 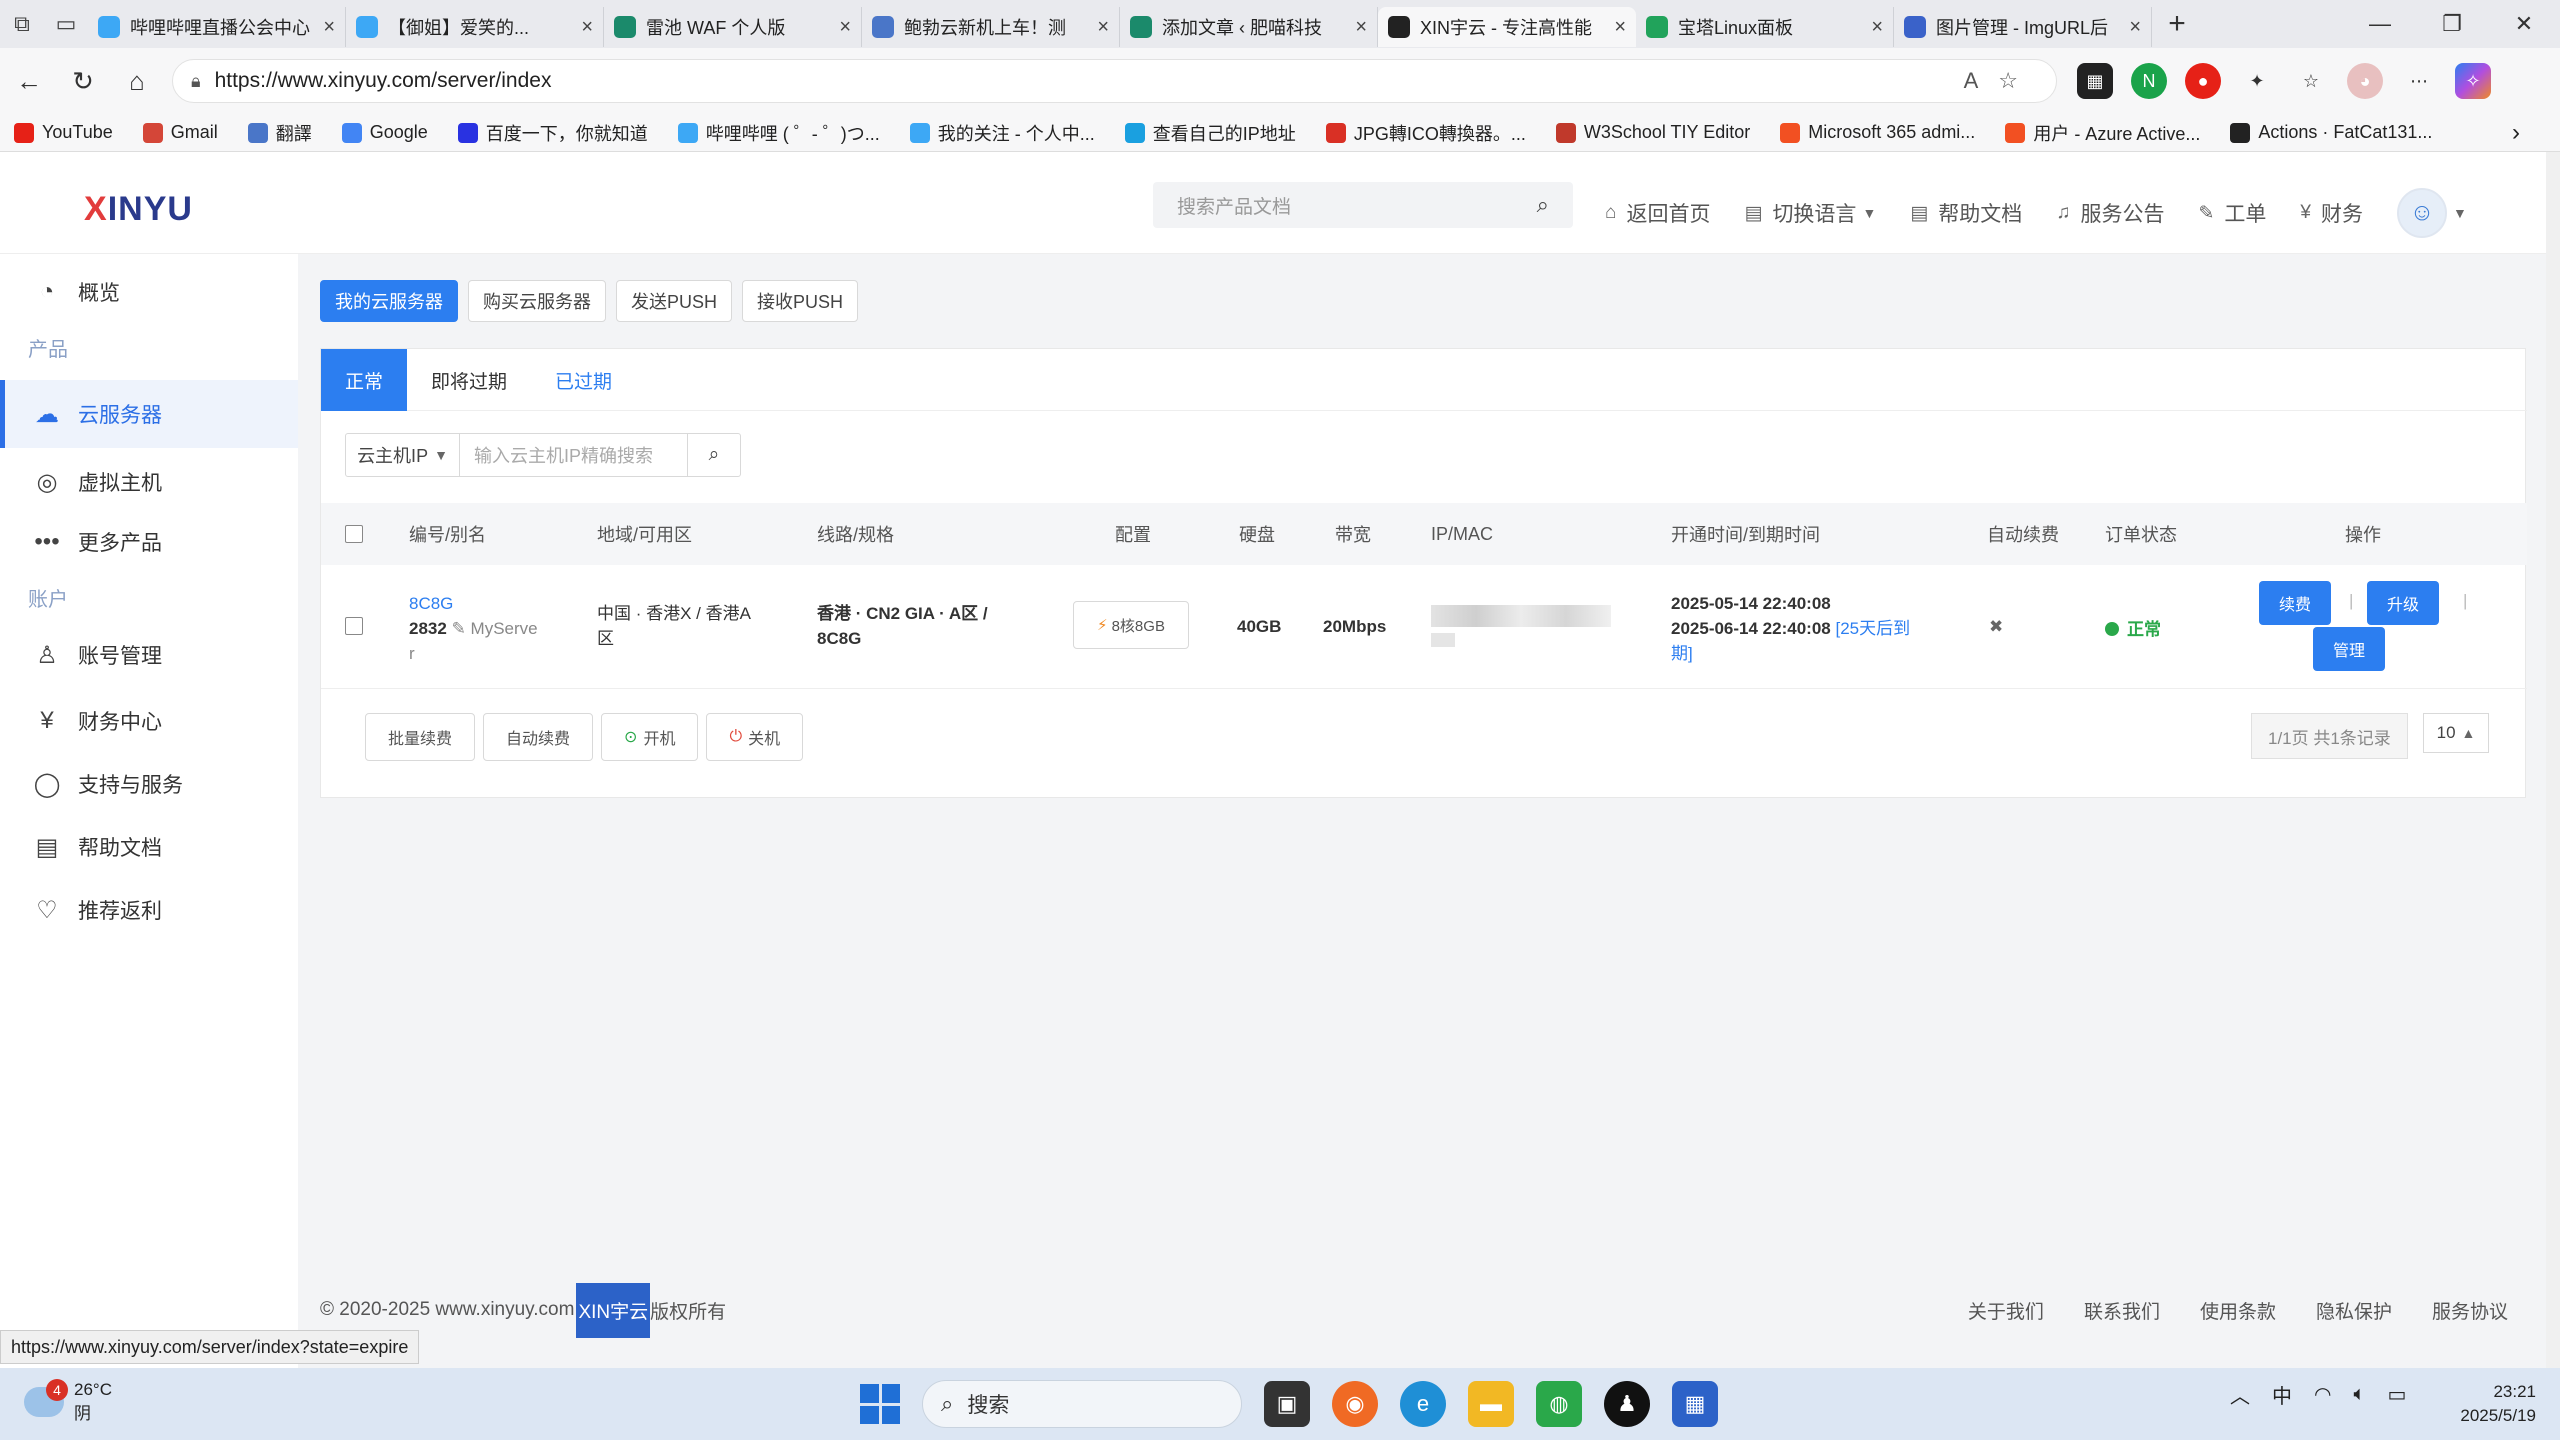 What do you see at coordinates (149, 482) in the screenshot?
I see `sidebar-item-virtual-host: ◎ 虚拟主机` at bounding box center [149, 482].